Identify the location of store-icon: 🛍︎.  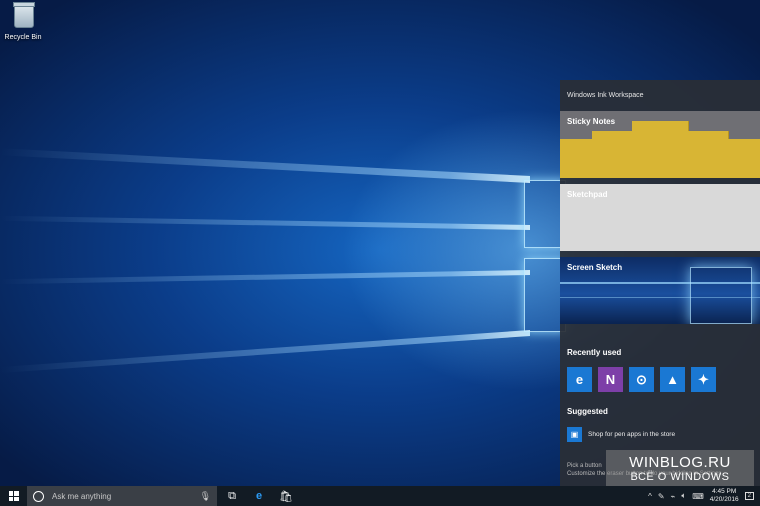
(286, 496).